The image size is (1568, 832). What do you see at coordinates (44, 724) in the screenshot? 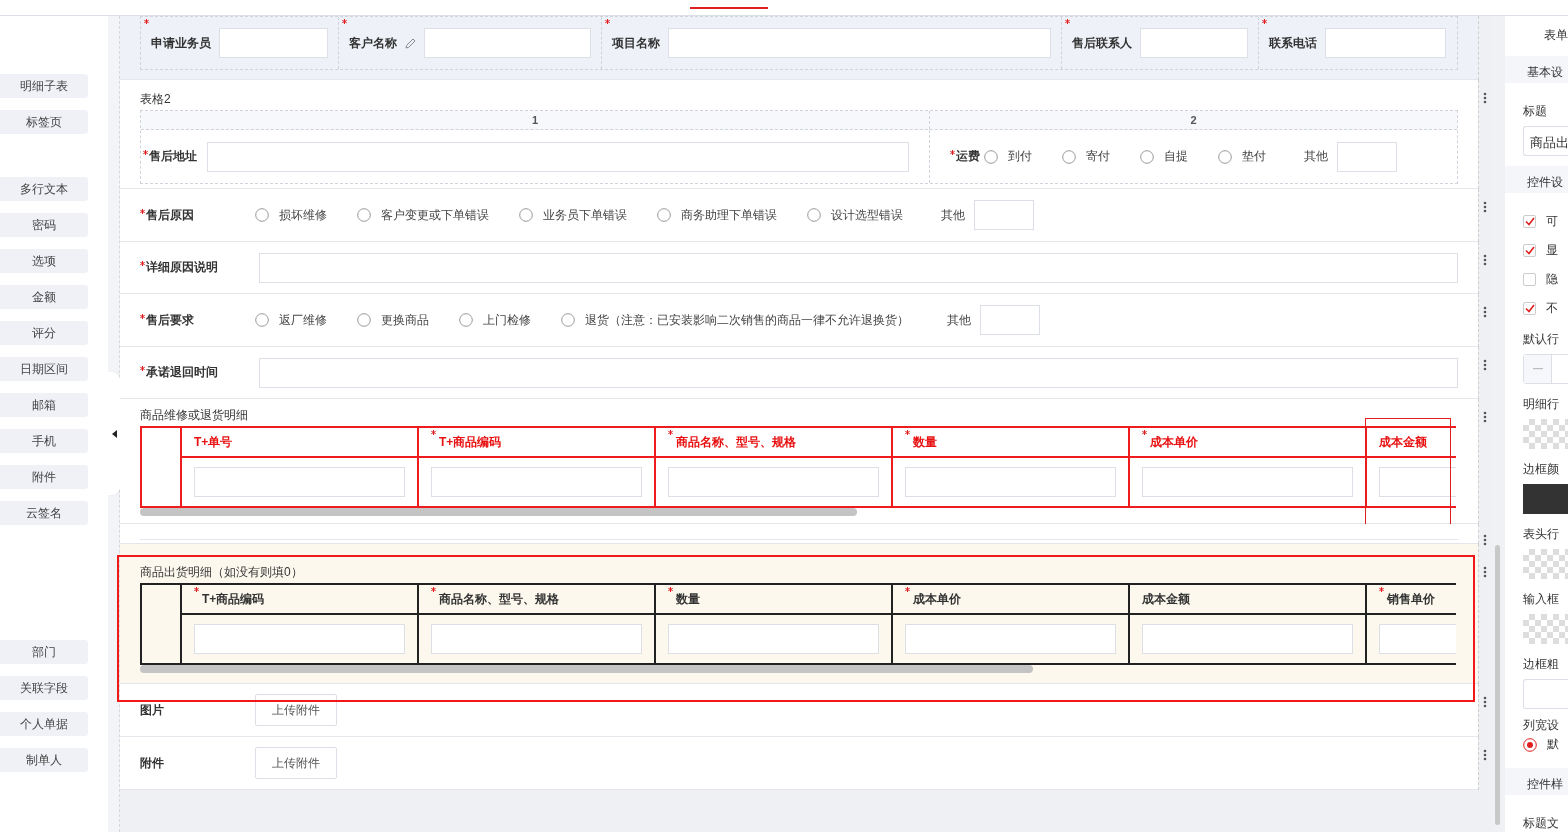
I see `sidebar-item: 个人单据` at bounding box center [44, 724].